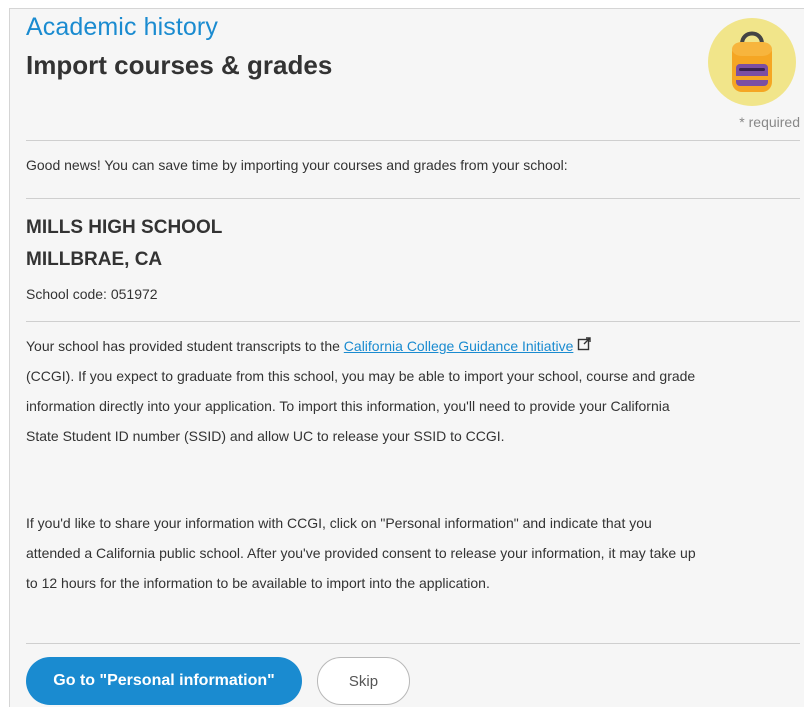  I want to click on school-name: MILLS HIGH SCHOOL, so click(124, 227).